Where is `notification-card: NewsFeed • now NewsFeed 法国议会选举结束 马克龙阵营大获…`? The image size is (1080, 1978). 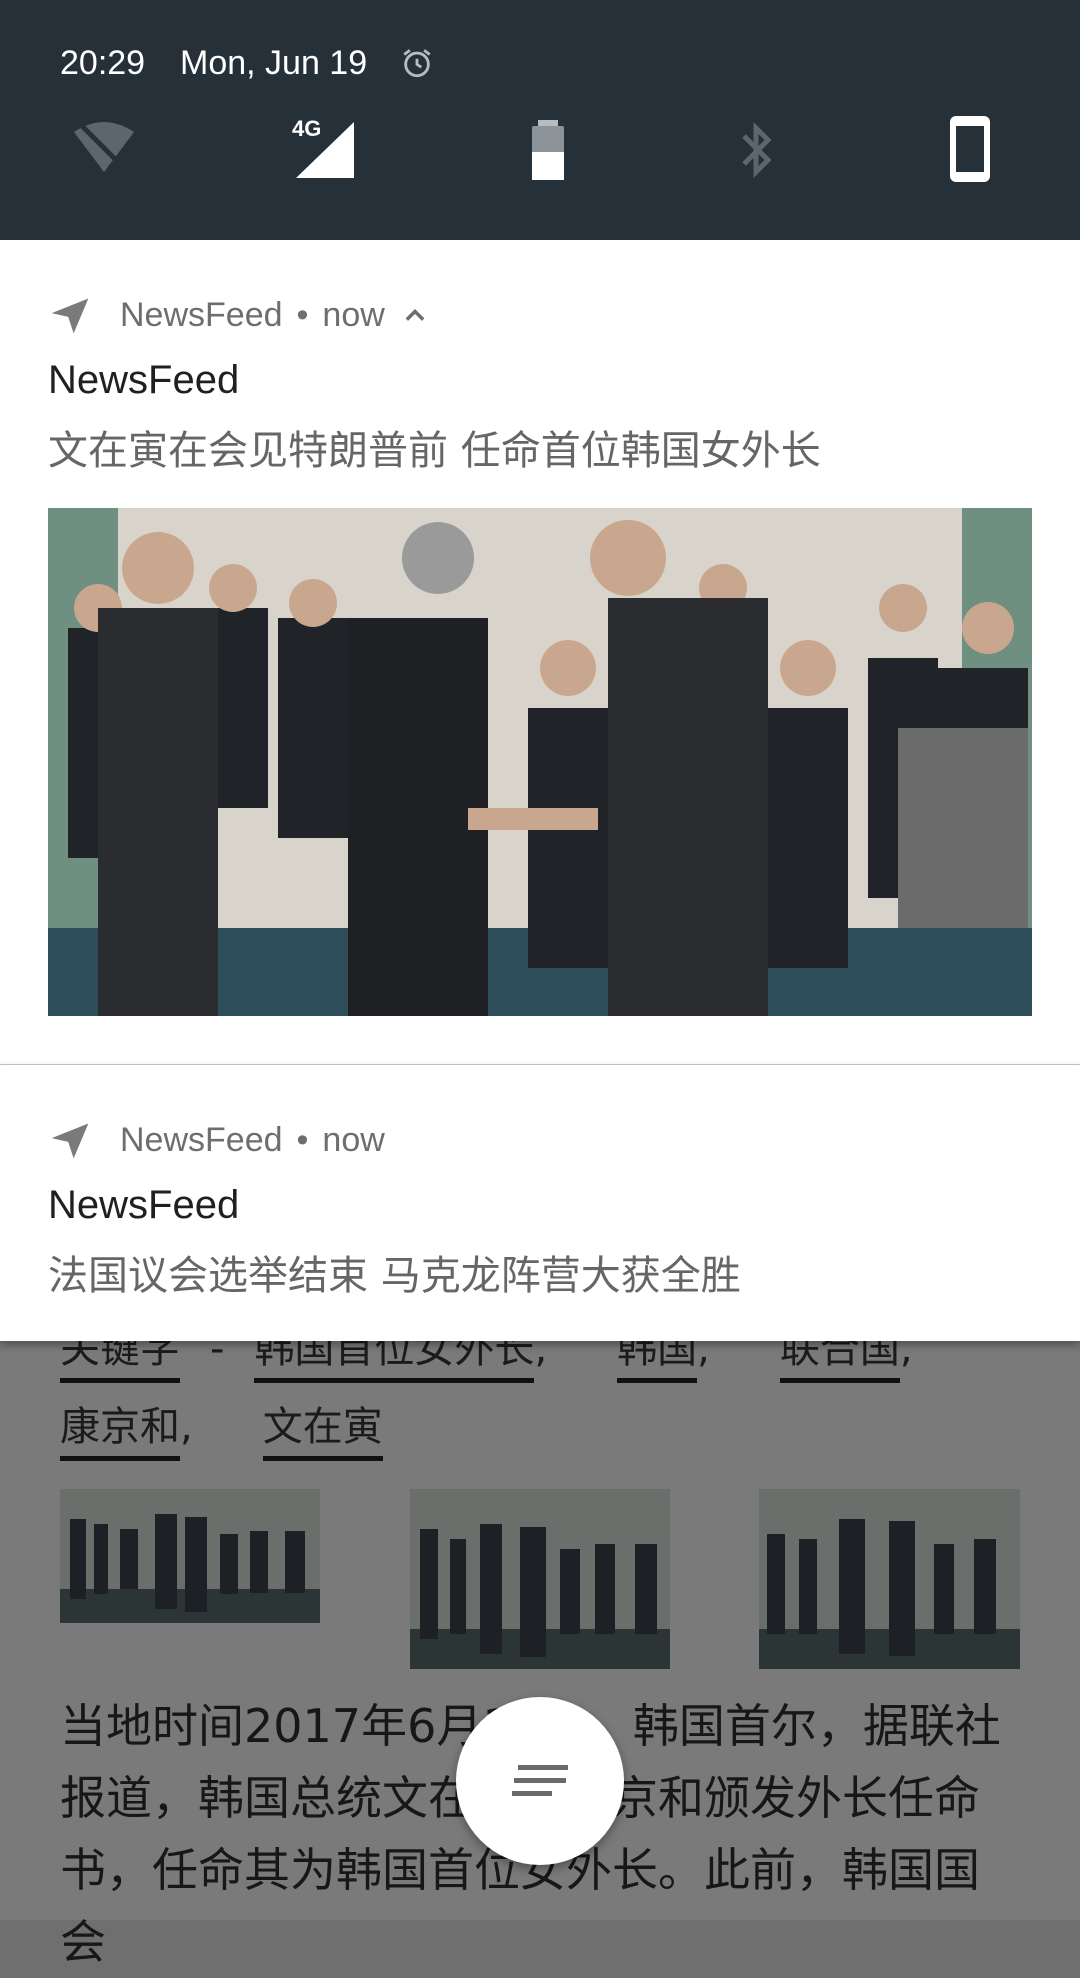 notification-card: NewsFeed • now NewsFeed 法国议会选举结束 马克龙阵营大获… is located at coordinates (540, 1203).